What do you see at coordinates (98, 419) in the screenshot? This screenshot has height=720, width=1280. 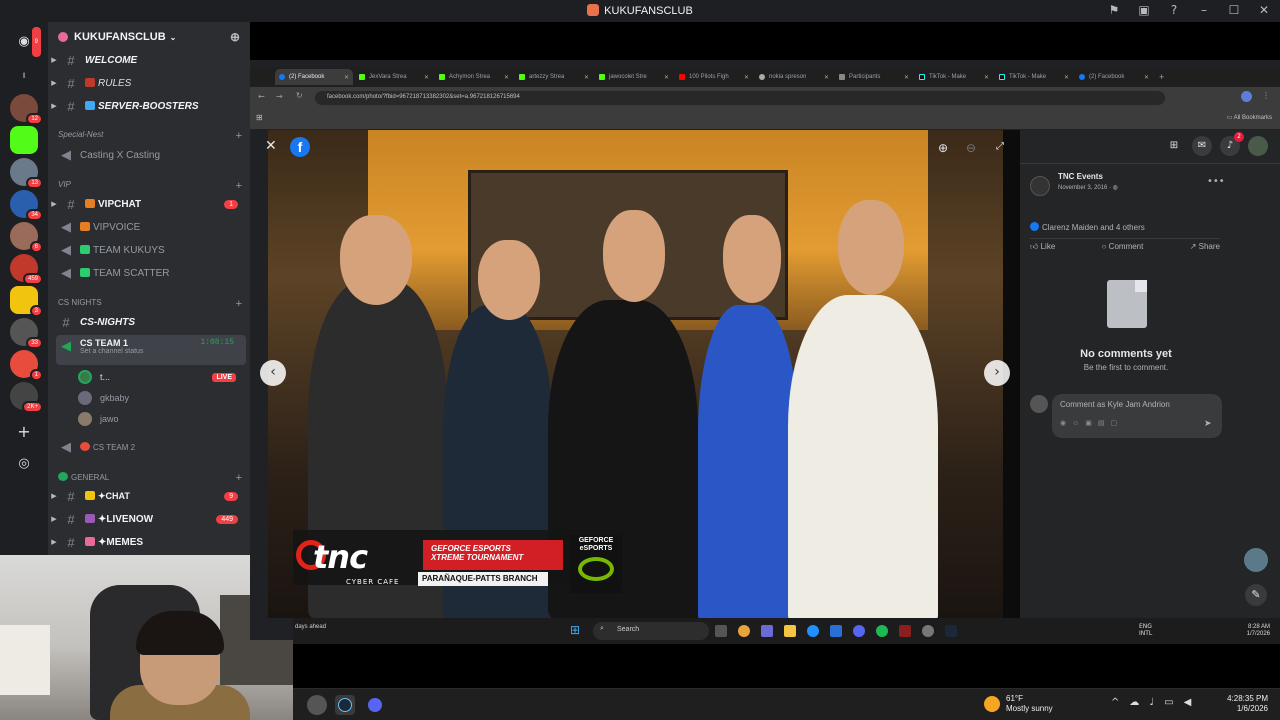 I see `voice-user: jawo` at bounding box center [98, 419].